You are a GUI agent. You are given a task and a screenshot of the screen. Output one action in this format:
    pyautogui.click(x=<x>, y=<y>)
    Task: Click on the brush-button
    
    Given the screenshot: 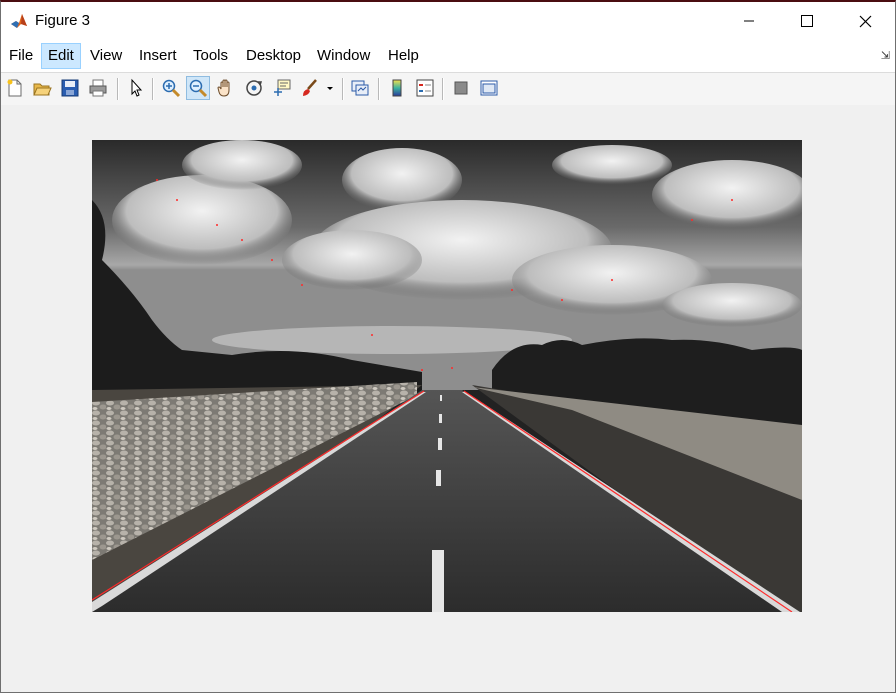 What is the action you would take?
    pyautogui.click(x=310, y=88)
    